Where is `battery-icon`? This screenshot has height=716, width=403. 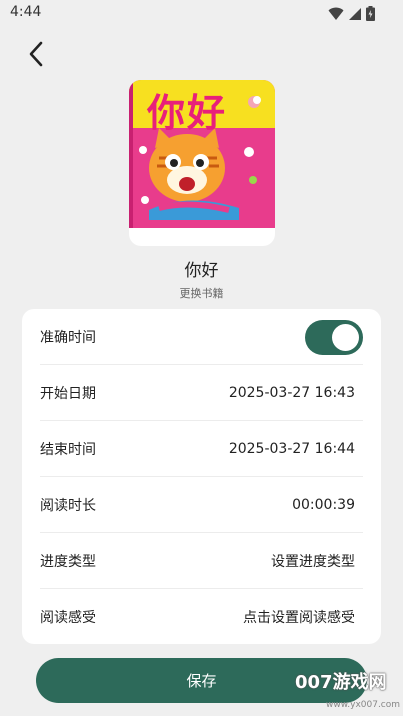 battery-icon is located at coordinates (370, 13).